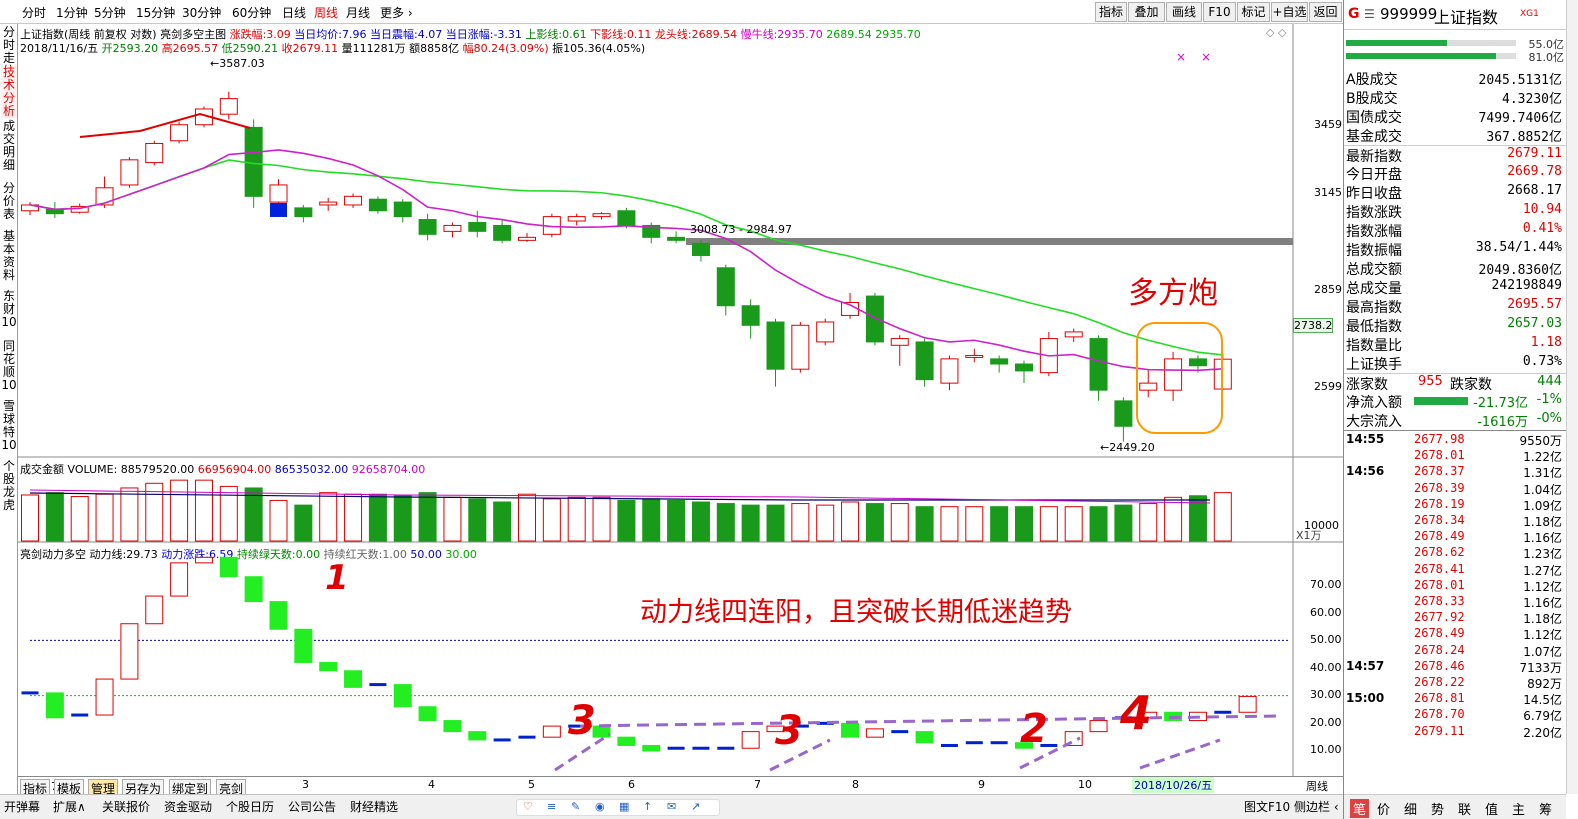 This screenshot has height=819, width=1578. Describe the element at coordinates (989, 241) in the screenshot. I see `resistance-band` at that location.